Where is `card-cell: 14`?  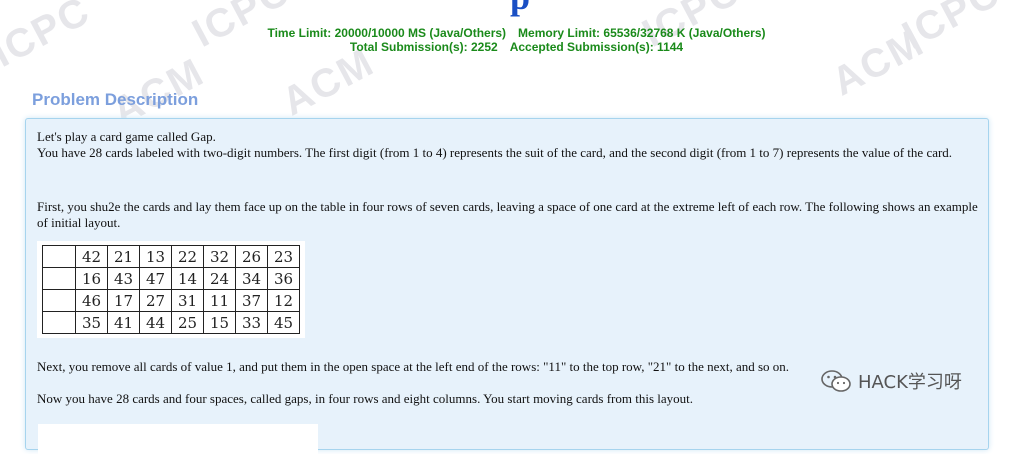 card-cell: 14 is located at coordinates (187, 278).